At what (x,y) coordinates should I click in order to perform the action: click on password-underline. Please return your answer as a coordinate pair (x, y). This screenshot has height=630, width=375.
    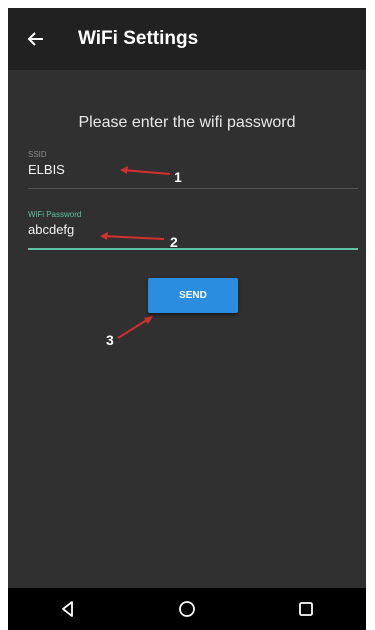
    Looking at the image, I should click on (193, 249).